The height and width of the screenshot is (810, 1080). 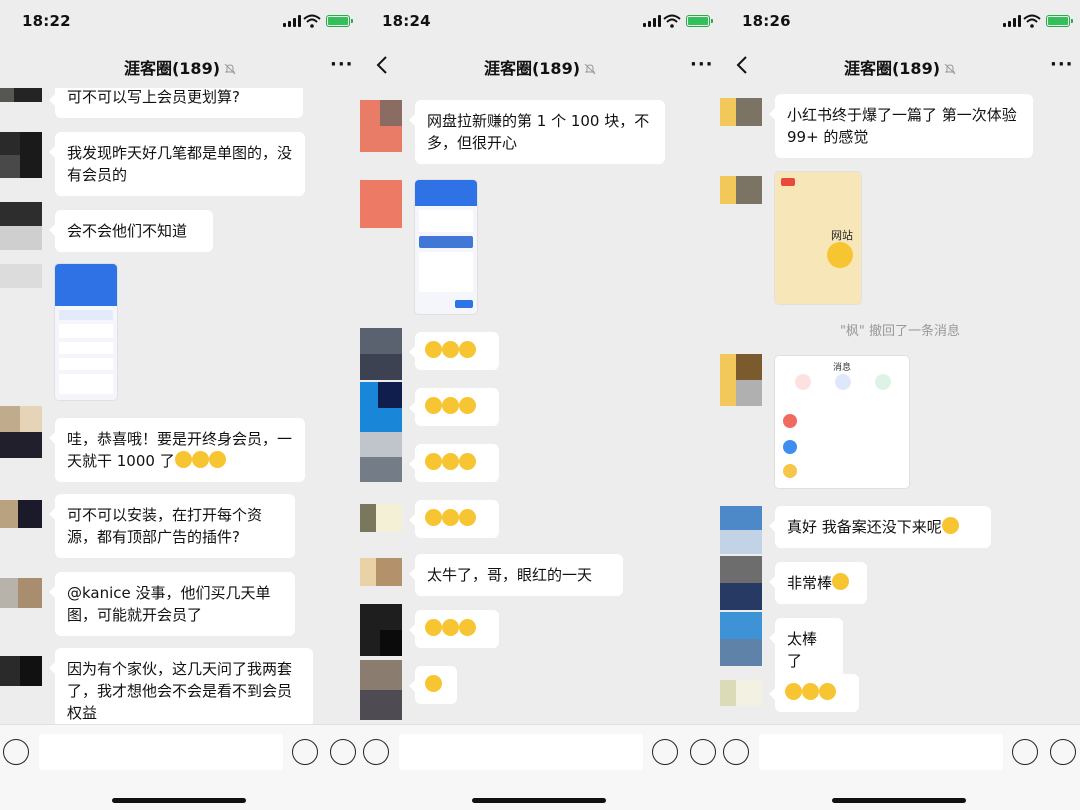 I want to click on message-text: 可不可以写上会员更划算?, so click(x=153, y=97).